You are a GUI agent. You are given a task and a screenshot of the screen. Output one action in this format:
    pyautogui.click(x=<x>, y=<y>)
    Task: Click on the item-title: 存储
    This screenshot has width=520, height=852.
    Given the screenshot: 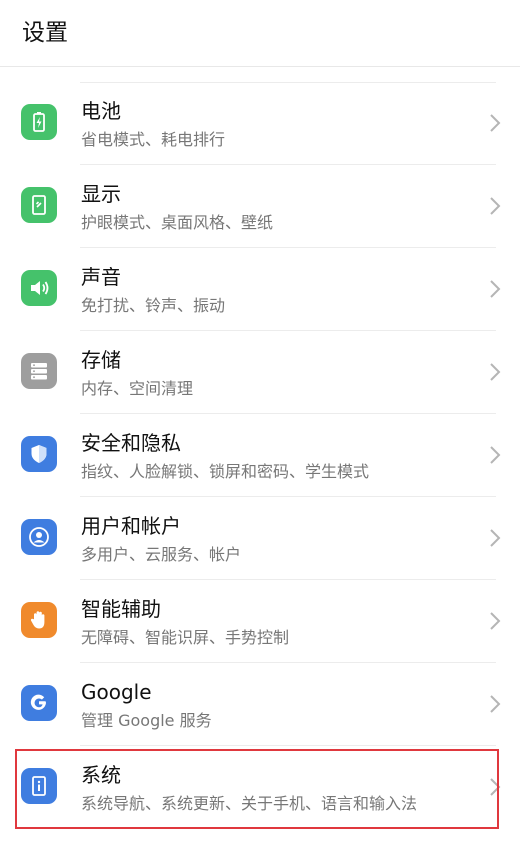 What is the action you would take?
    pyautogui.click(x=101, y=360)
    